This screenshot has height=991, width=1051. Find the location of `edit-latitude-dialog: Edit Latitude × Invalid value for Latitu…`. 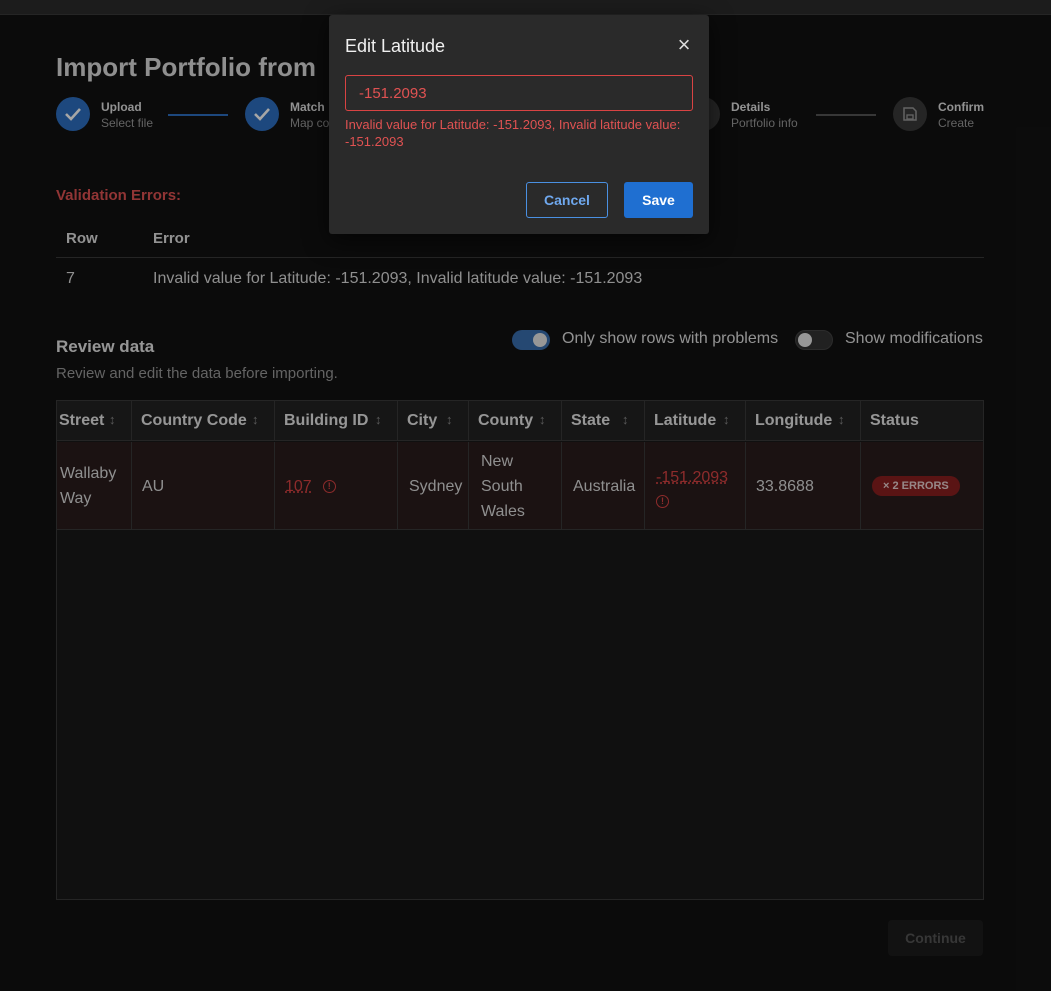

edit-latitude-dialog: Edit Latitude × Invalid value for Latitu… is located at coordinates (519, 124).